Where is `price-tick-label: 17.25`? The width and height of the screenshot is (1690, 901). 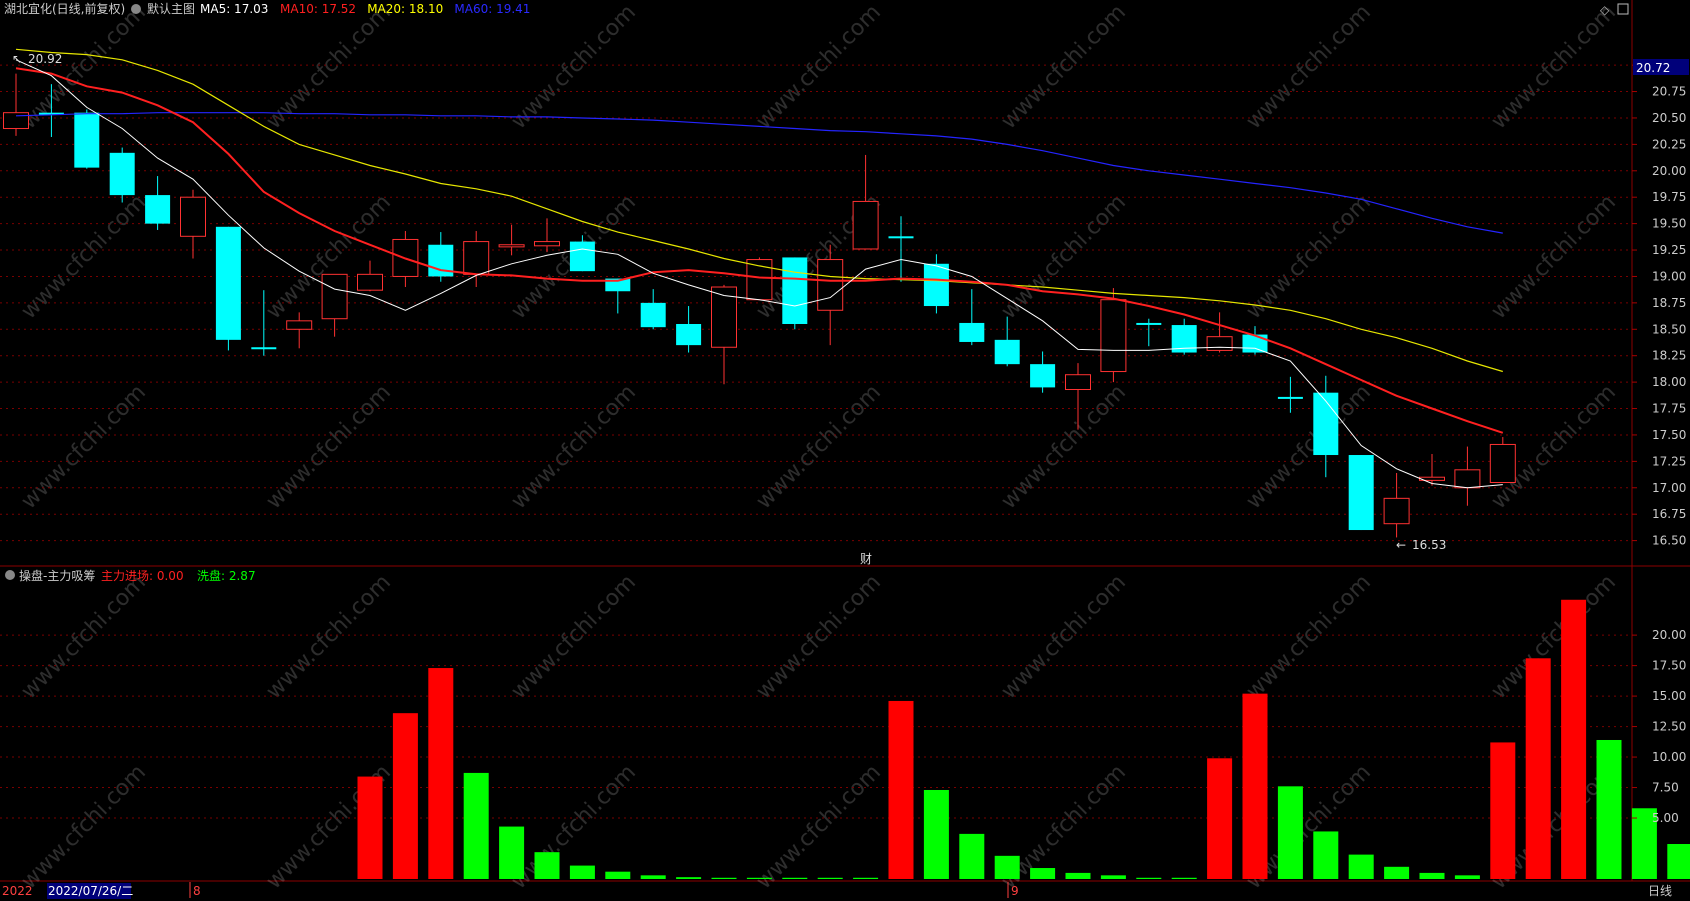
price-tick-label: 17.25 is located at coordinates (1669, 461).